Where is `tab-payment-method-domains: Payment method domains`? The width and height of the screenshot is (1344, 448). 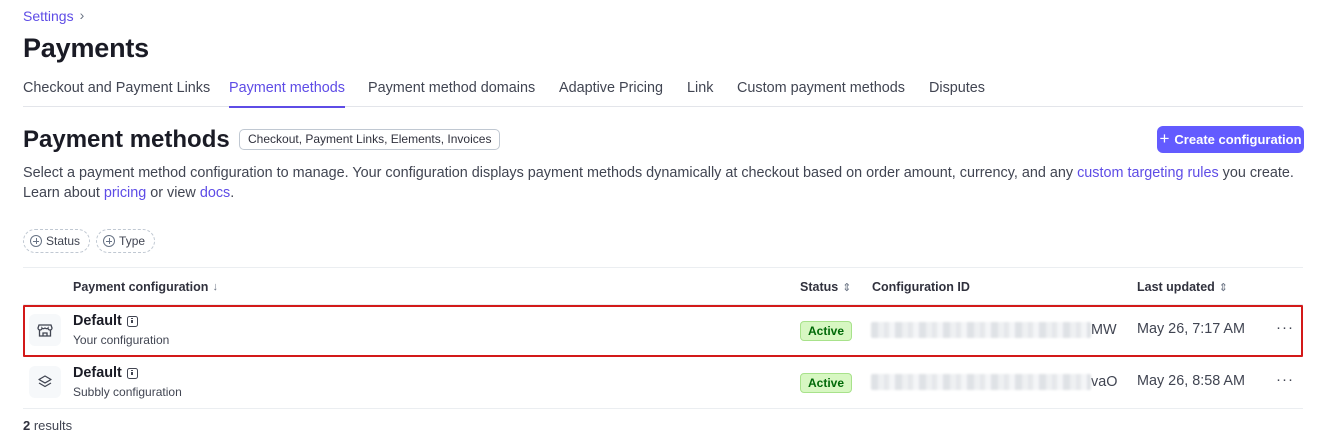 tab-payment-method-domains: Payment method domains is located at coordinates (451, 93).